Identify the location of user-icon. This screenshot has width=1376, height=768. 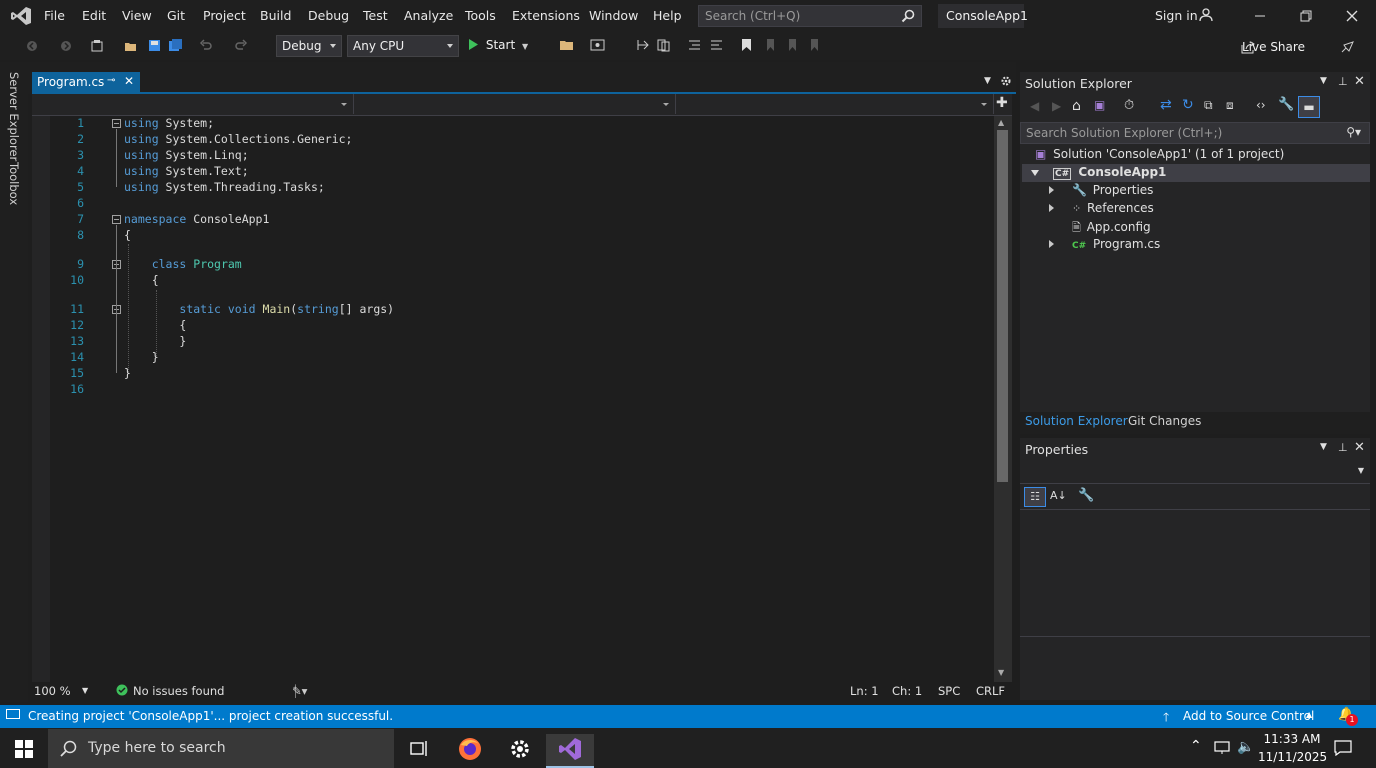
(1206, 15).